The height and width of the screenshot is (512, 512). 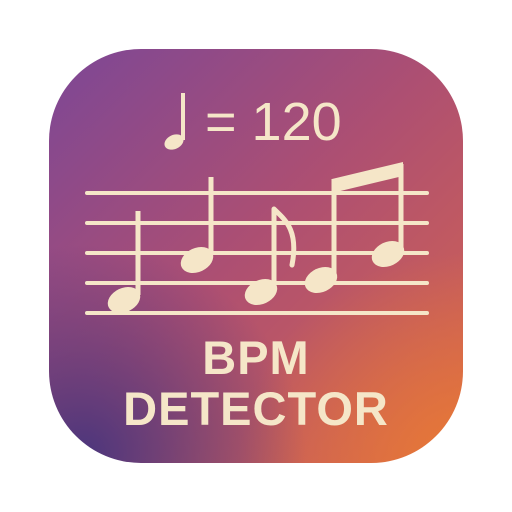 What do you see at coordinates (354, 228) in the screenshot?
I see `beamed-notes-icon` at bounding box center [354, 228].